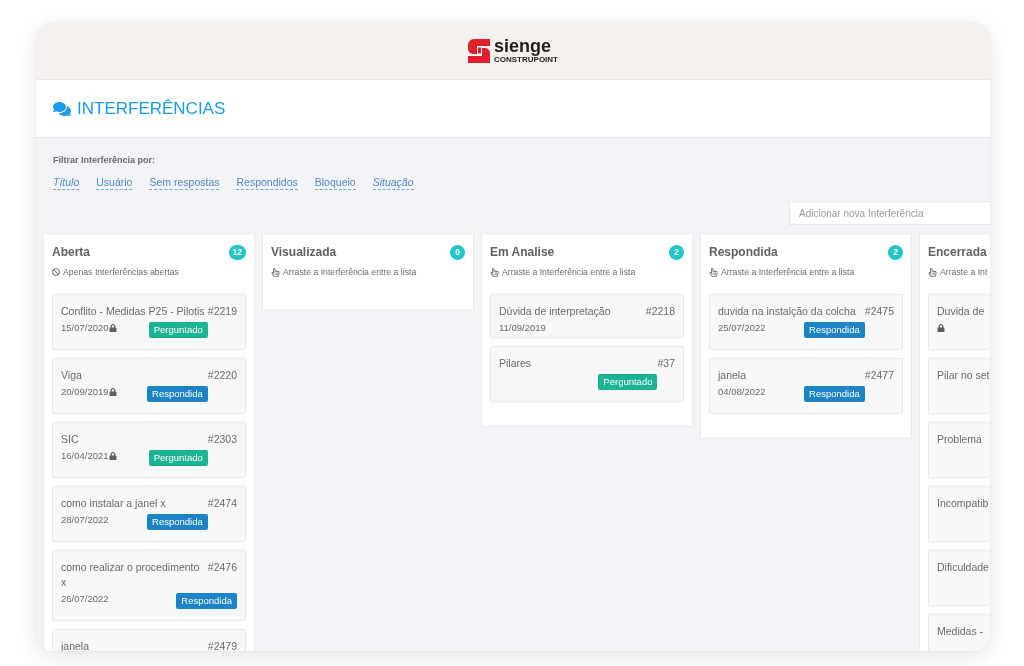 The width and height of the screenshot is (1024, 666). I want to click on task-card: Dúvida de interpretação #2218 11/09/2019, so click(587, 316).